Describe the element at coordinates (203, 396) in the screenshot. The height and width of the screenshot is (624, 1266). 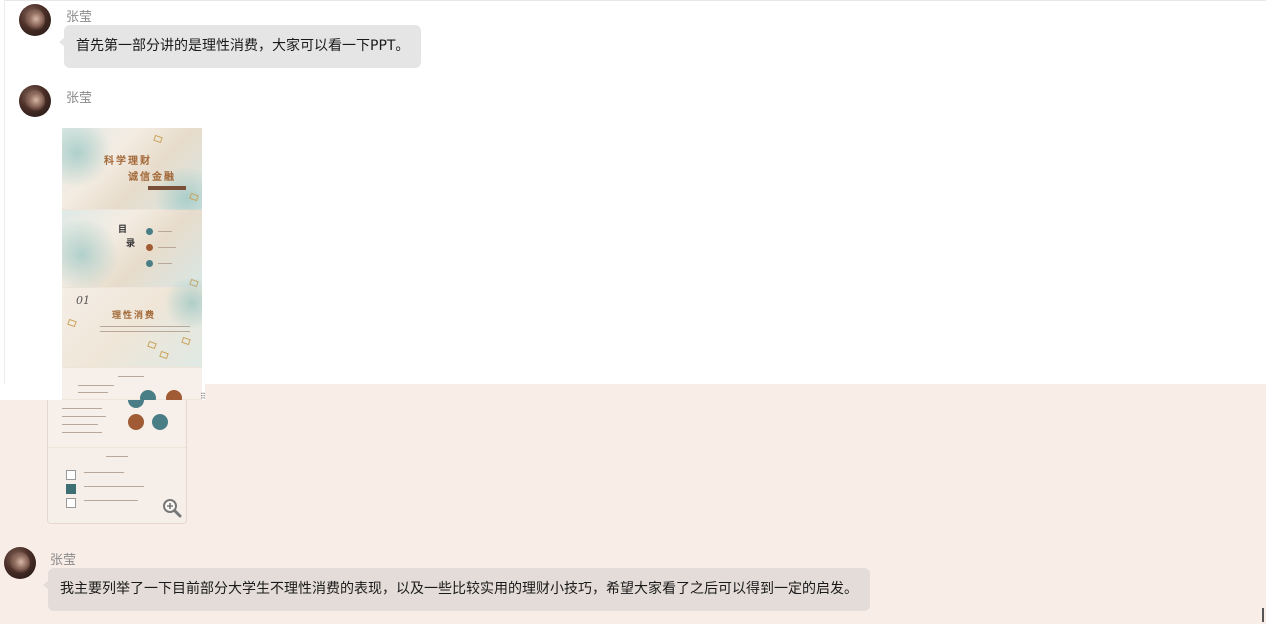
I see `resize-grip-icon: ⠿` at that location.